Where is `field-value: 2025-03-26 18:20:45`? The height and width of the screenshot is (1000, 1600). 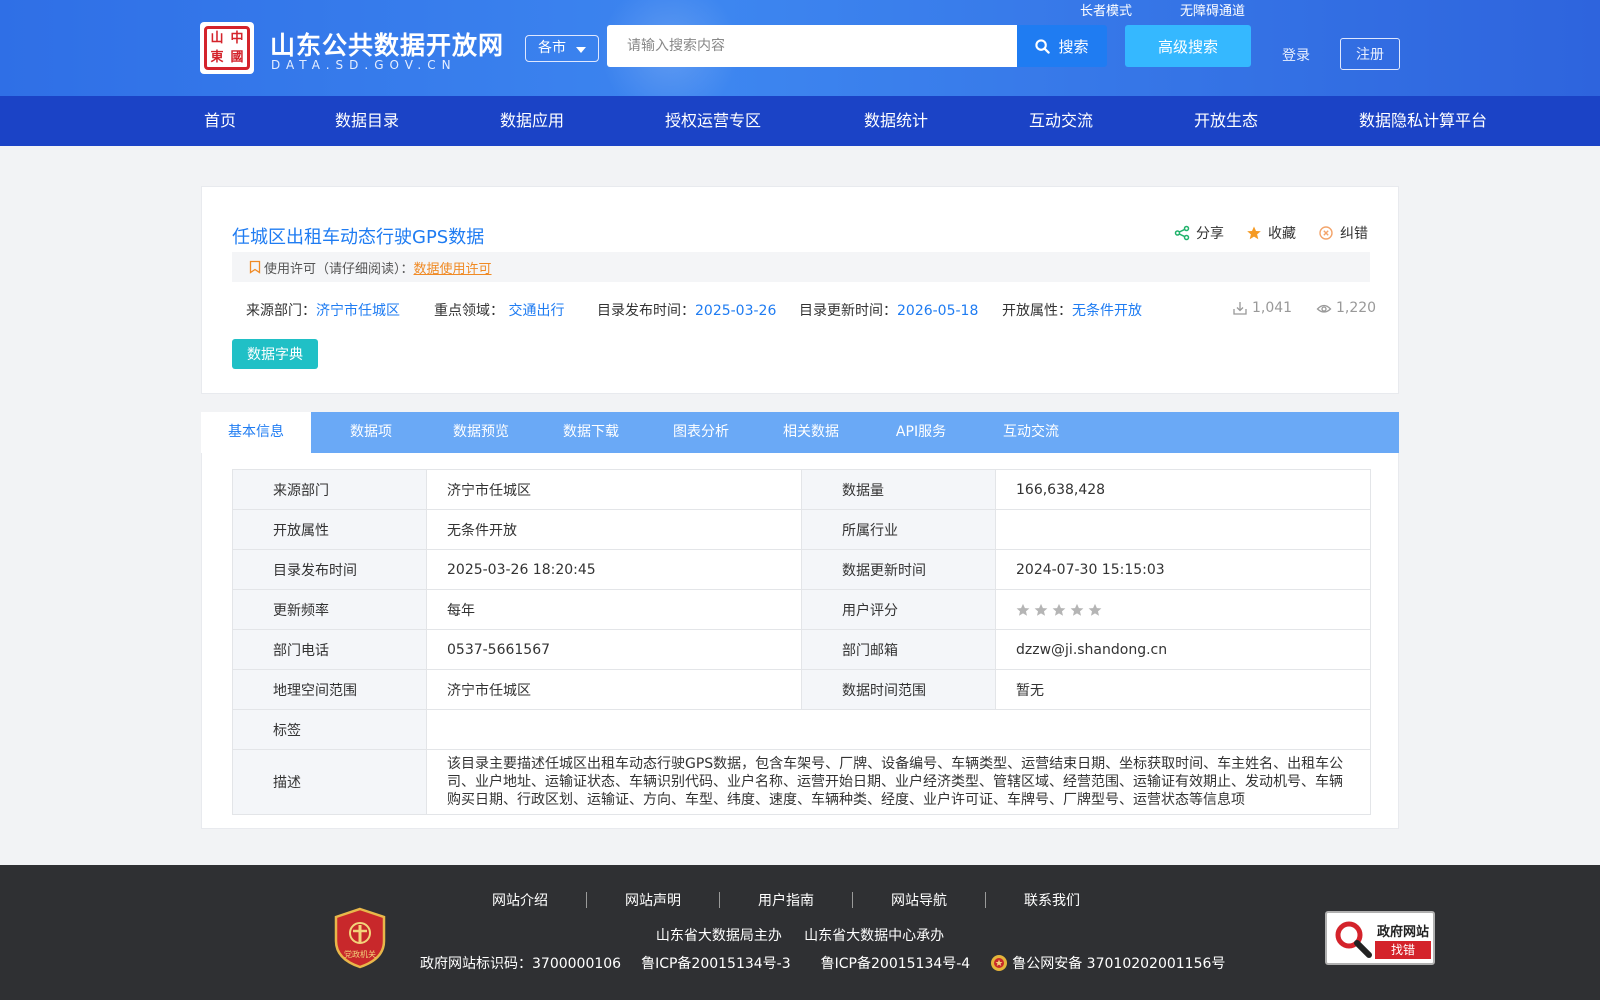
field-value: 2025-03-26 18:20:45 is located at coordinates (614, 569).